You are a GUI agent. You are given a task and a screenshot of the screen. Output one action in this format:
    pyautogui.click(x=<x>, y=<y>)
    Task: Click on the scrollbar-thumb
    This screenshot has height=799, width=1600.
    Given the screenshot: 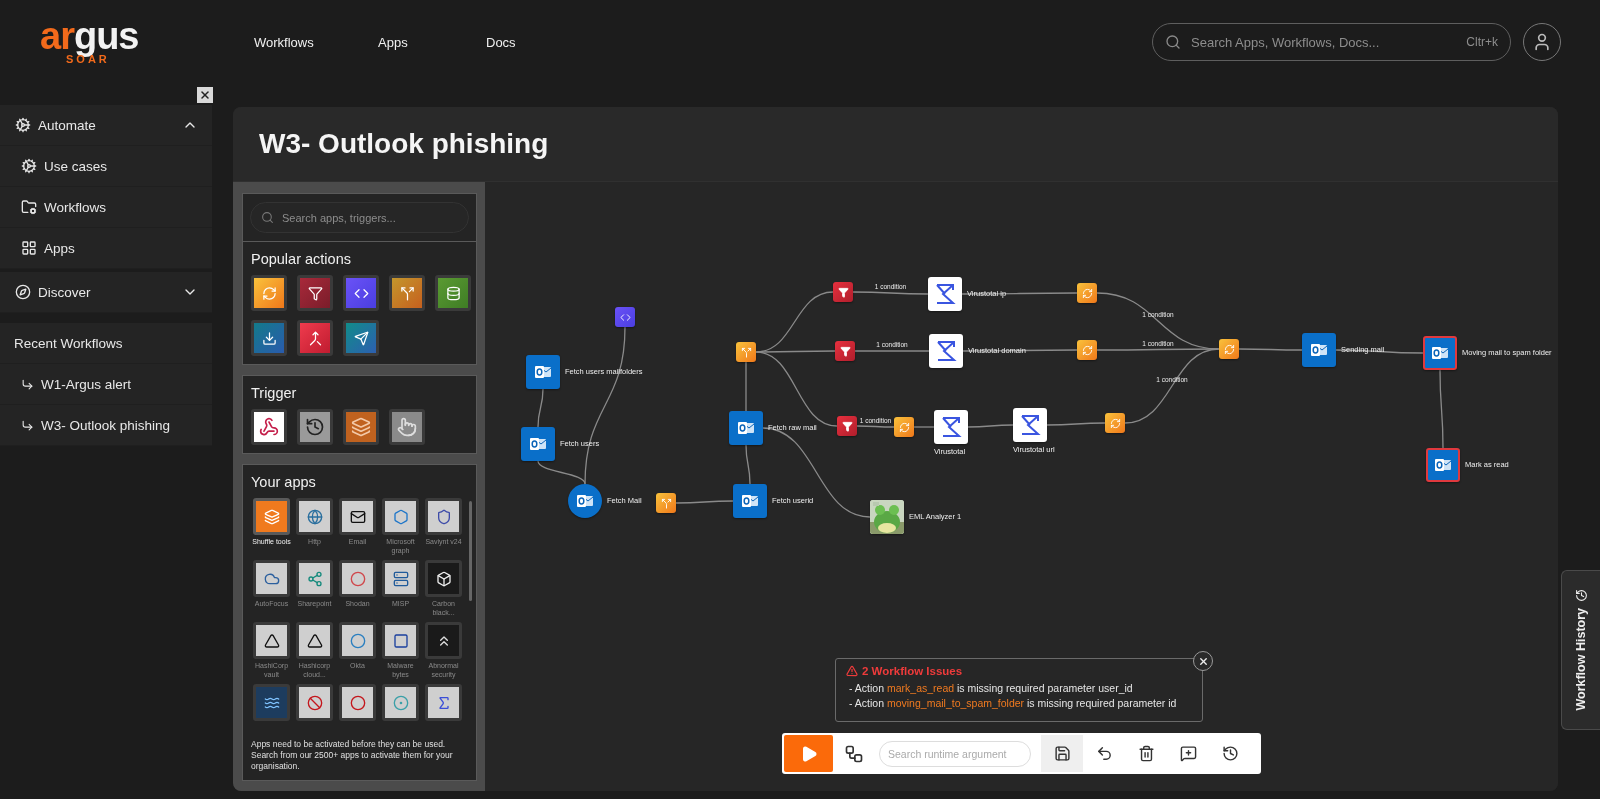 What is the action you would take?
    pyautogui.click(x=470, y=551)
    